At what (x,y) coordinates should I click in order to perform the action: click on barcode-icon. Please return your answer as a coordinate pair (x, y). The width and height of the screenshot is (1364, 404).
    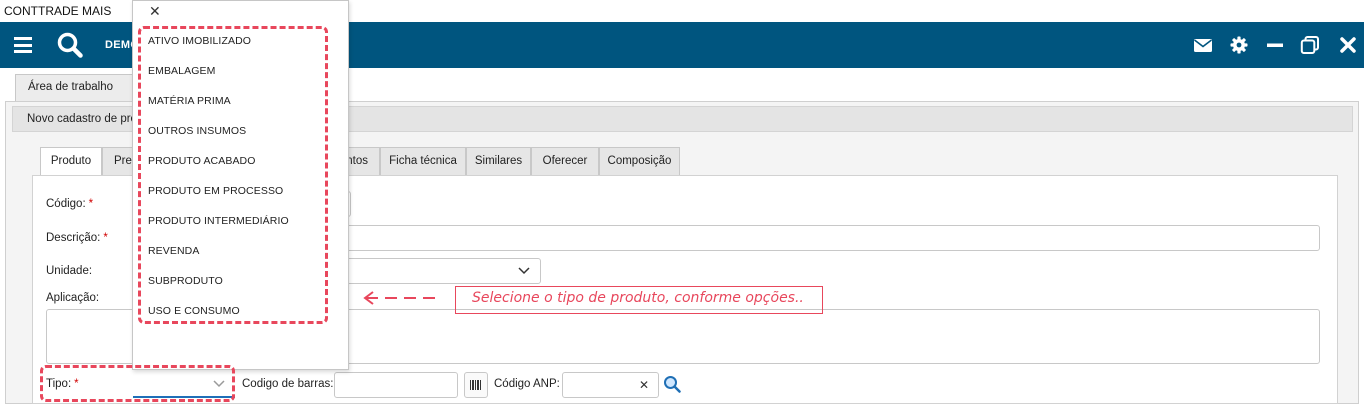
    Looking at the image, I should click on (475, 385).